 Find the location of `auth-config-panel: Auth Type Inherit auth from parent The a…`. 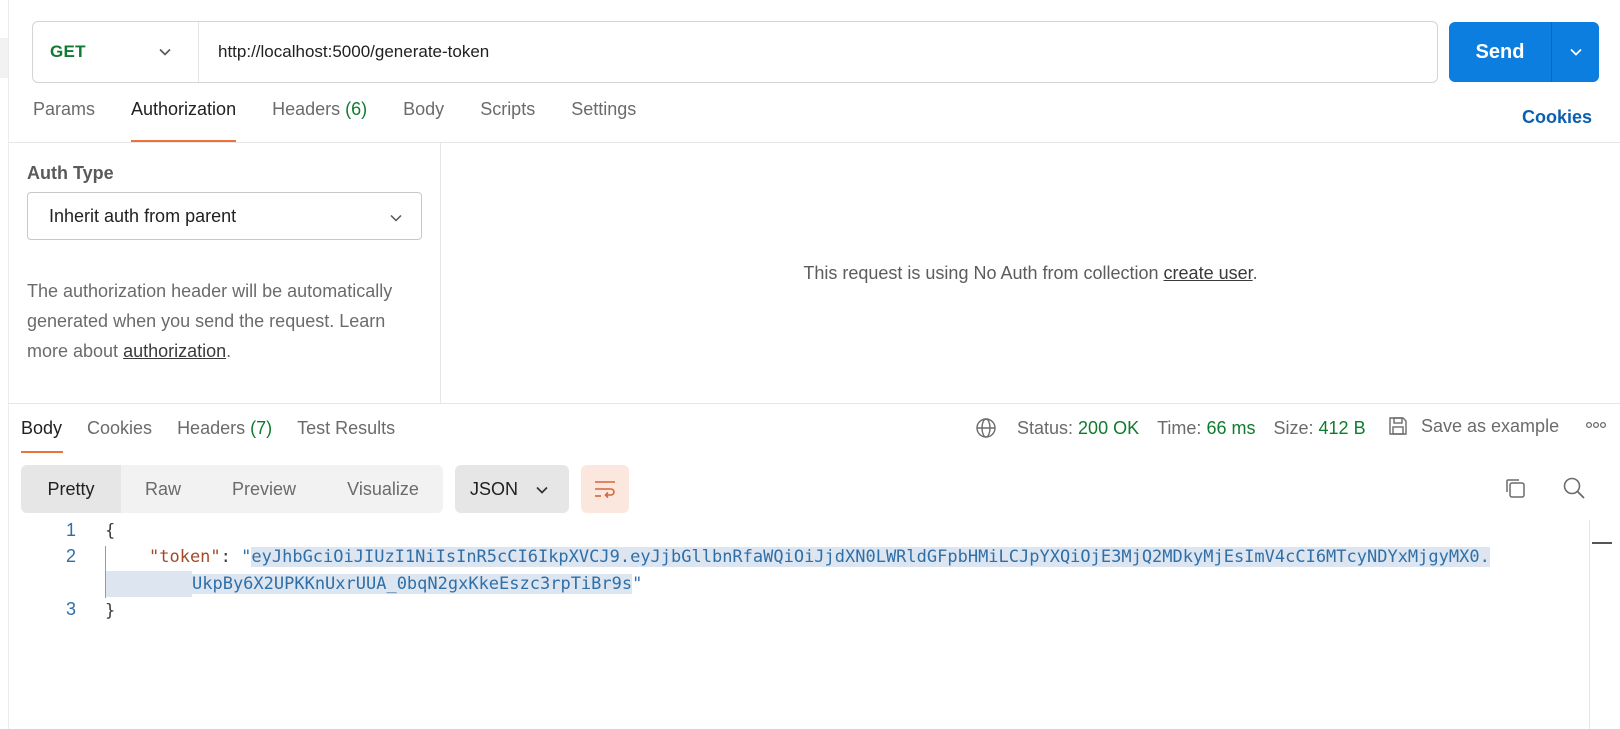

auth-config-panel: Auth Type Inherit auth from parent The a… is located at coordinates (234, 273).